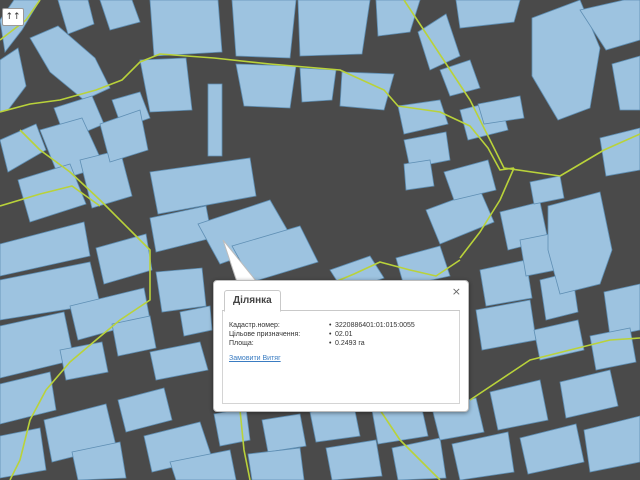 The width and height of the screenshot is (640, 480). Describe the element at coordinates (241, 343) in the screenshot. I see `area-label: Площа:` at that location.